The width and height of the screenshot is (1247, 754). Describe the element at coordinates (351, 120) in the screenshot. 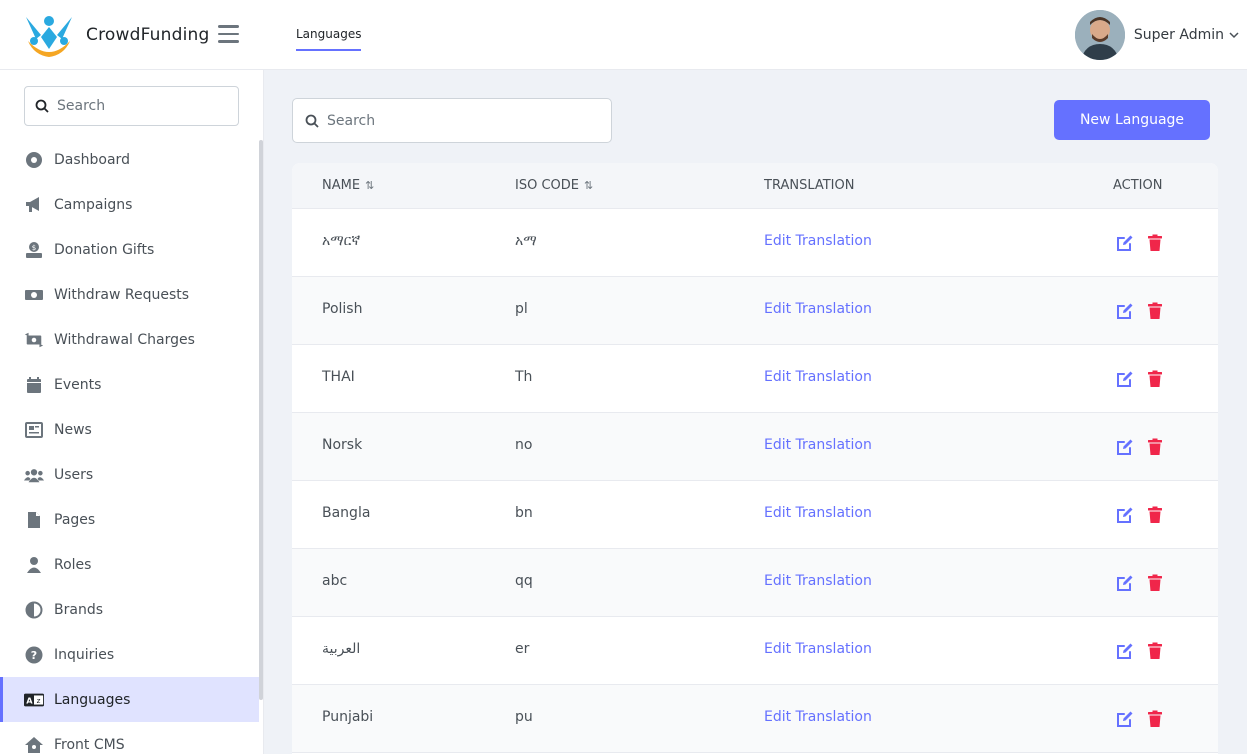

I see `search-placeholder: Search` at that location.